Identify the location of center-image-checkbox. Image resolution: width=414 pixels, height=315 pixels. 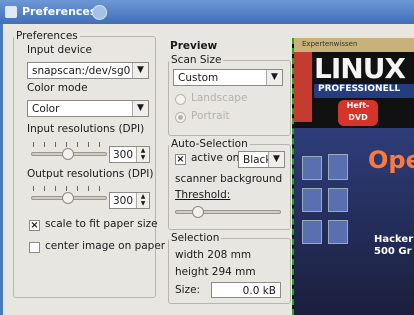
(34, 247).